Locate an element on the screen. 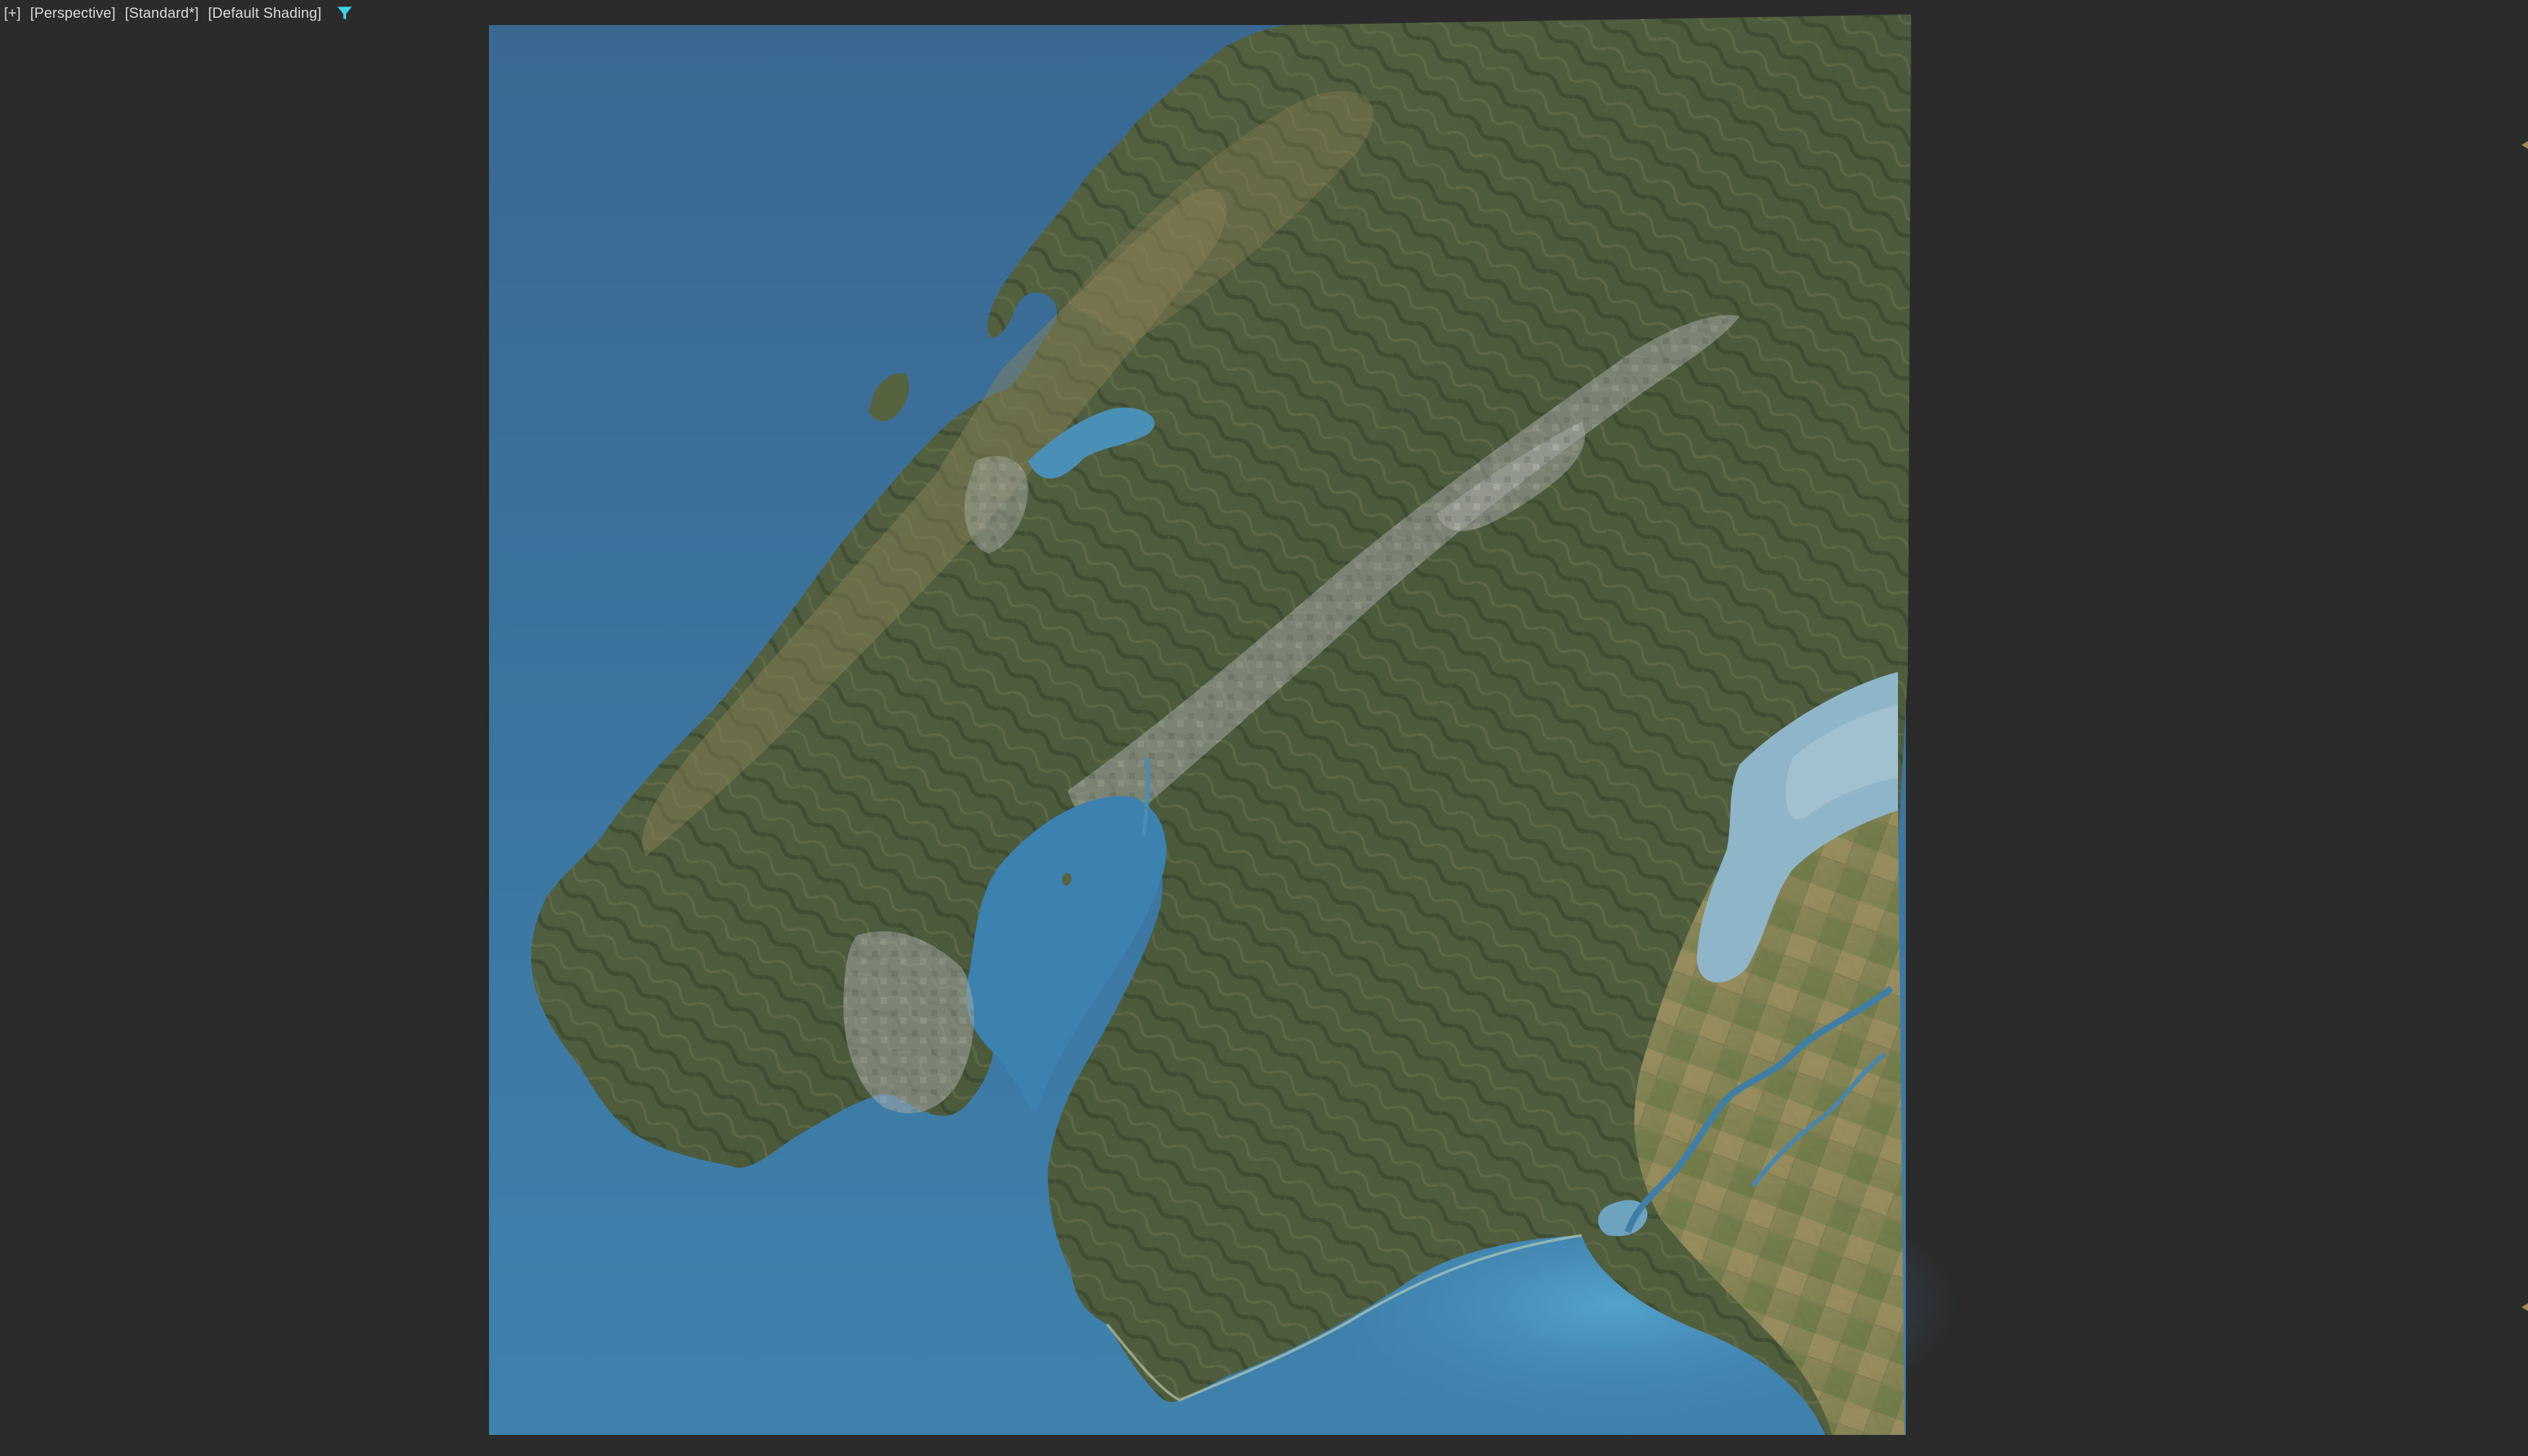 The width and height of the screenshot is (2528, 1456). viewport-shading-label: [Default Shading] is located at coordinates (265, 13).